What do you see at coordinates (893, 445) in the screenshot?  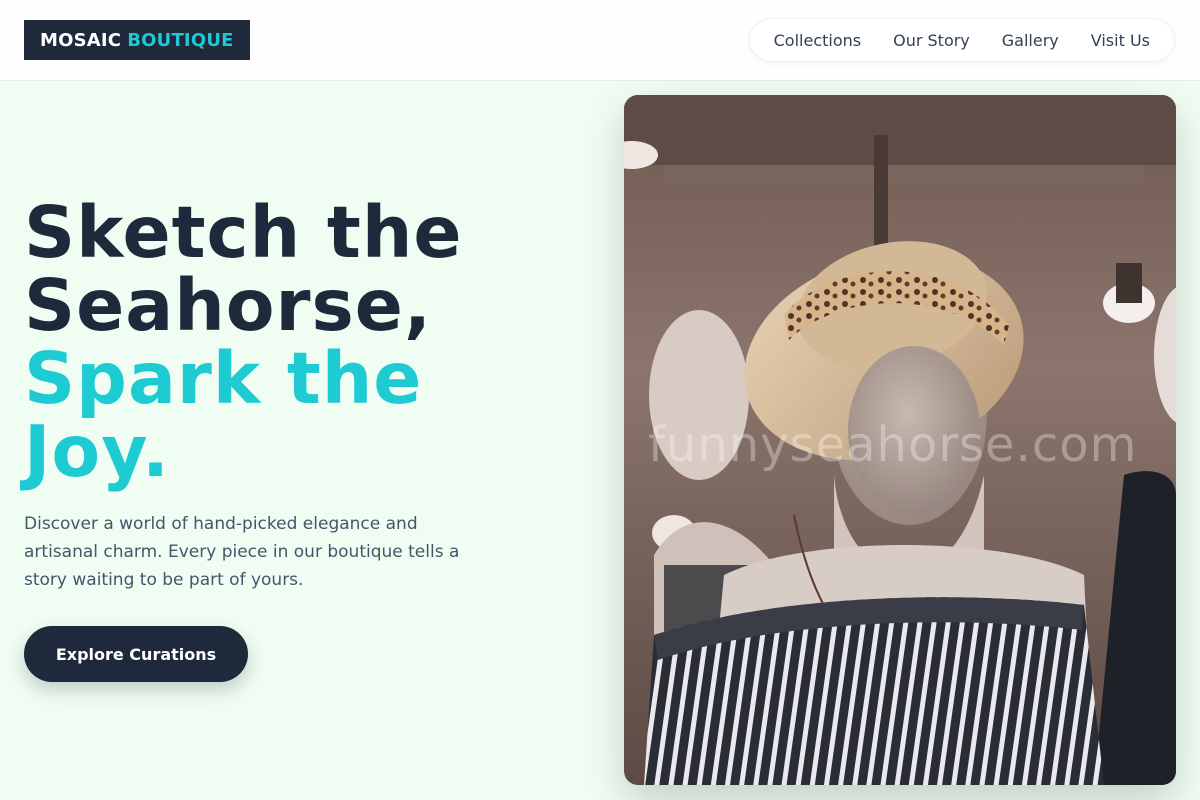 I see `image-watermark: funnyseahorse.com` at bounding box center [893, 445].